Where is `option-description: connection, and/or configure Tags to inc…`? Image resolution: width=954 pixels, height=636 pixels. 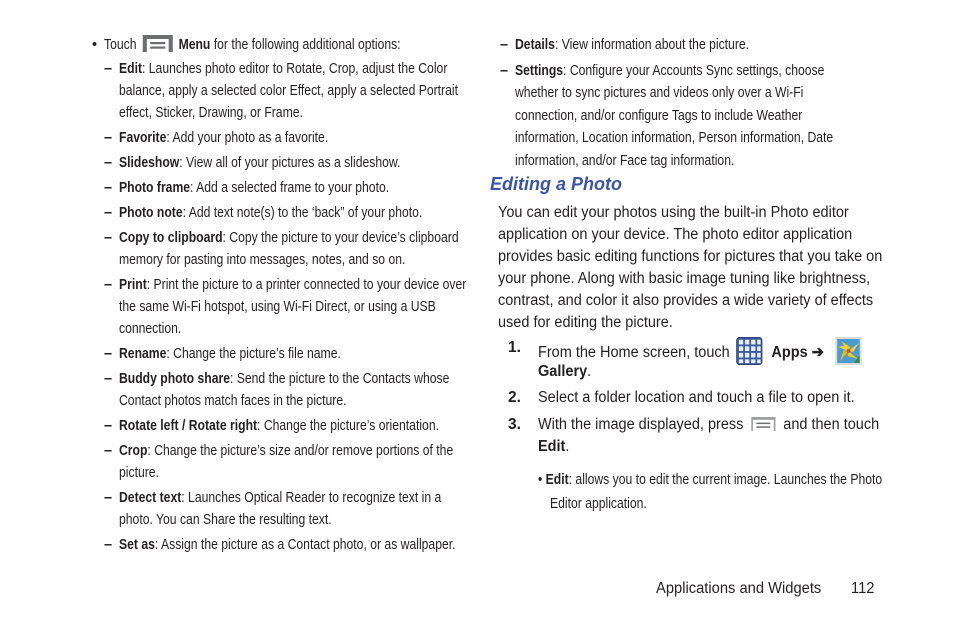
option-description: connection, and/or configure Tags to inc… is located at coordinates (659, 115).